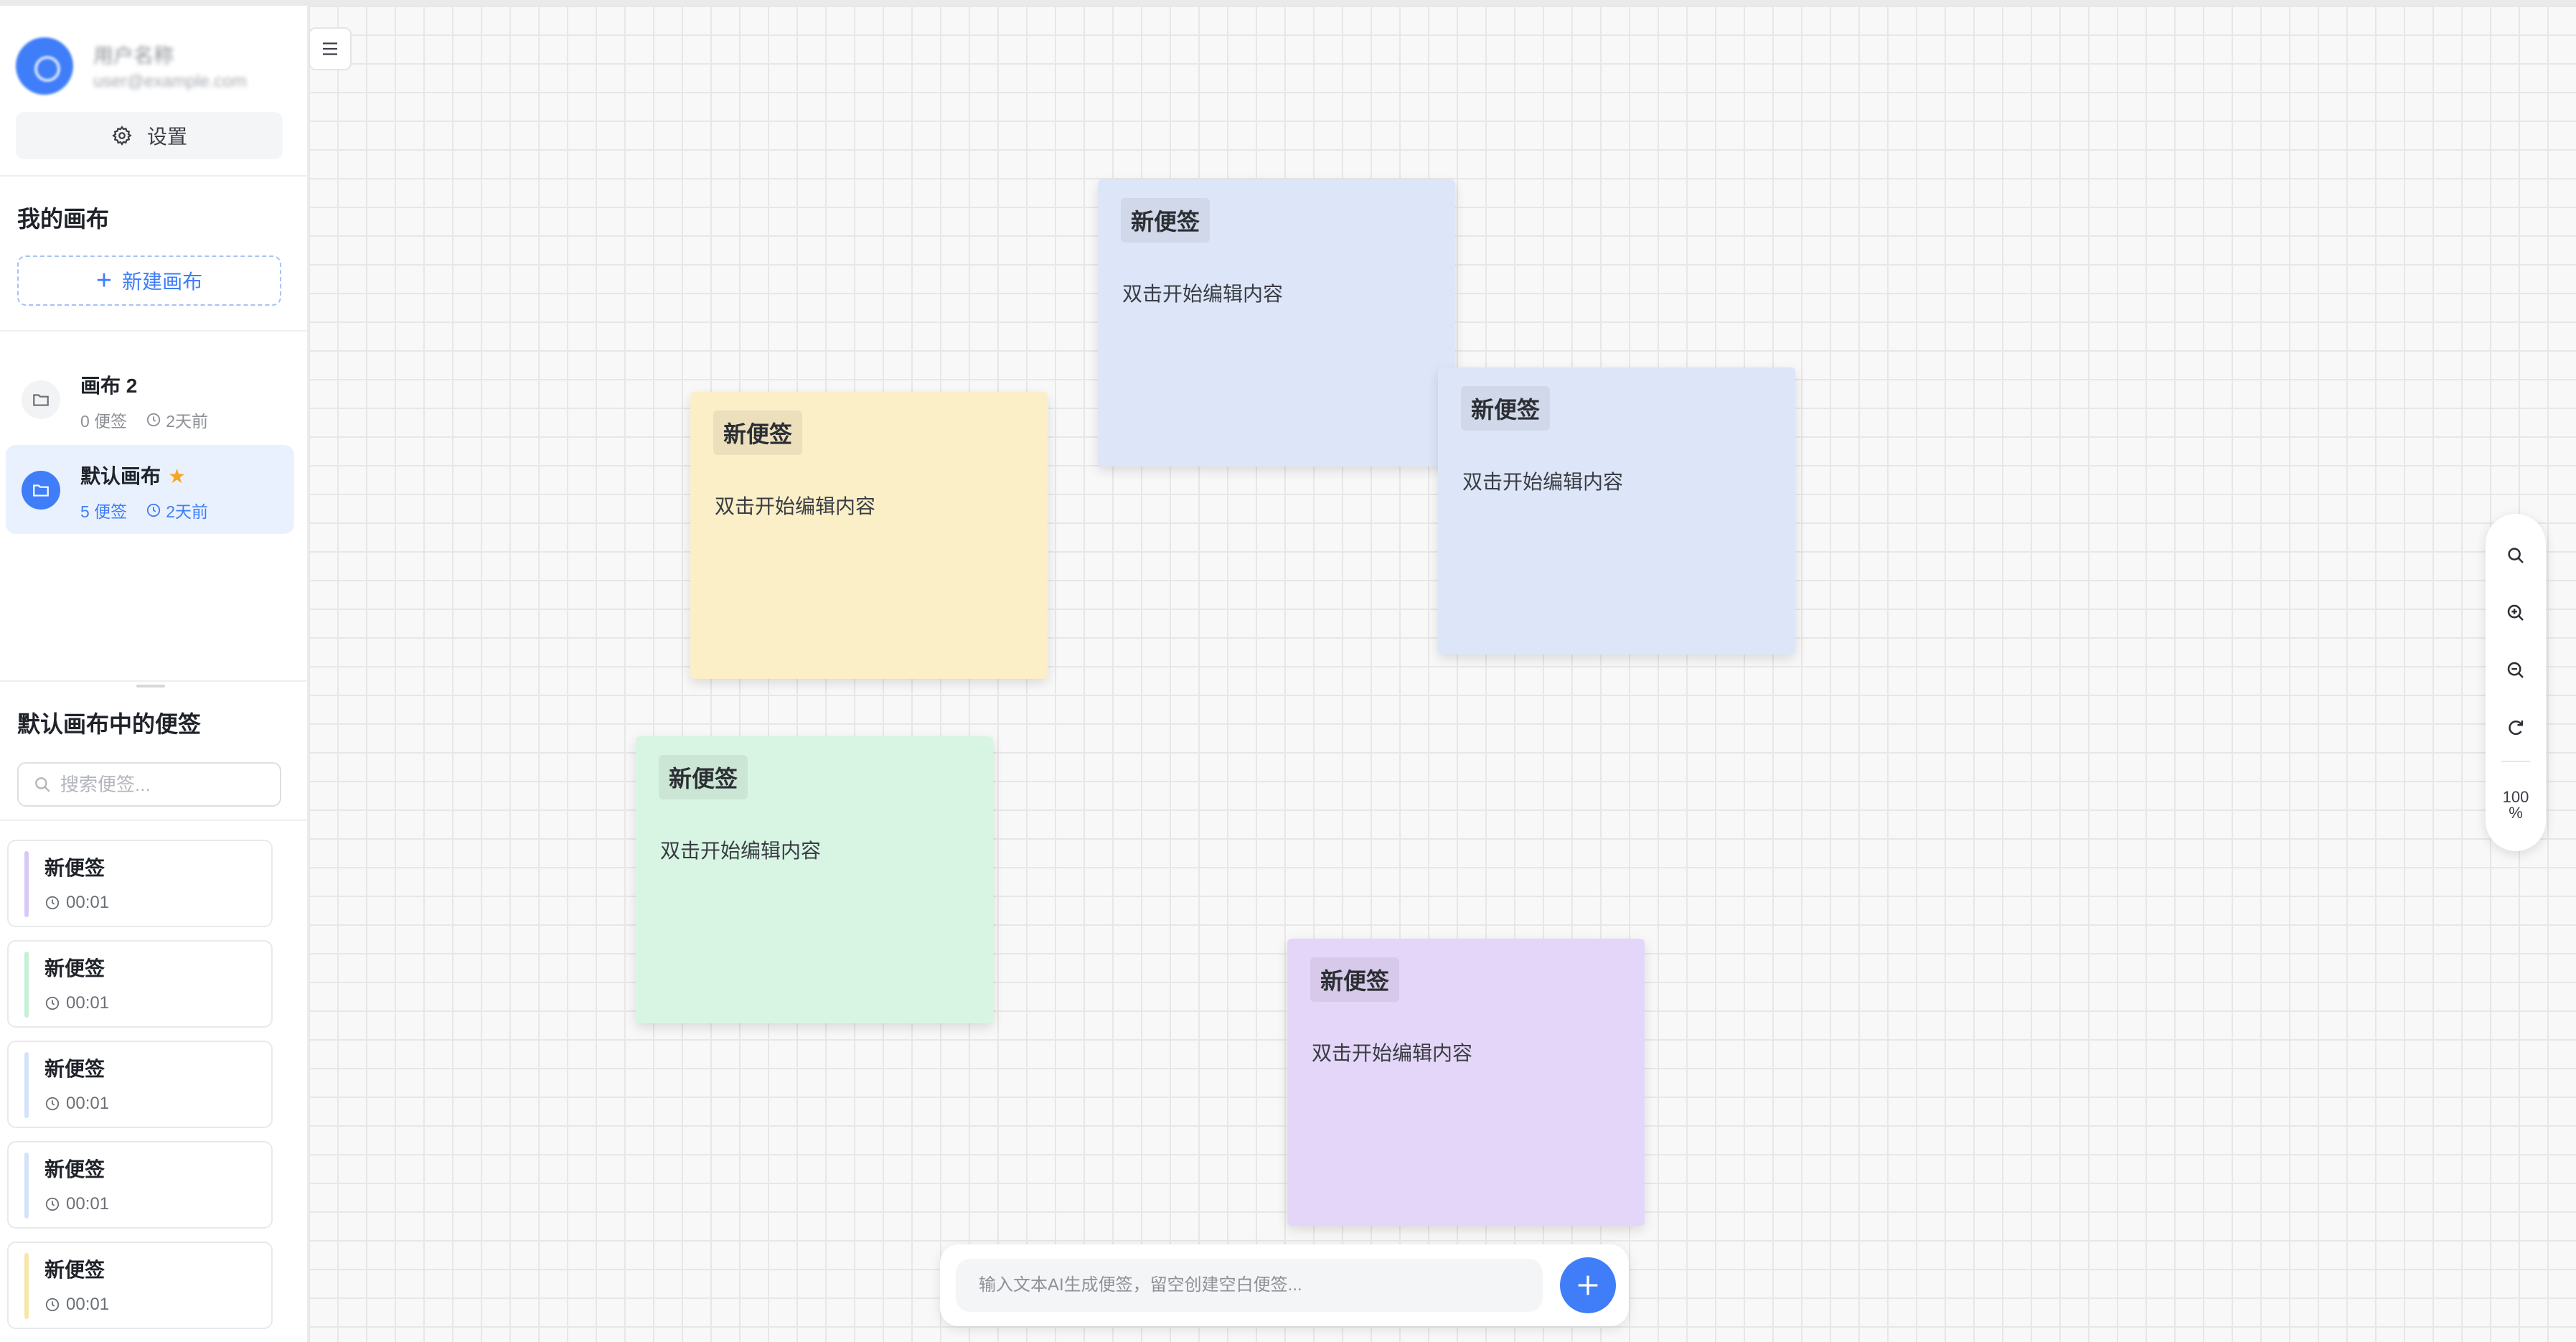 The image size is (2576, 1342). I want to click on star-icon: ★, so click(177, 476).